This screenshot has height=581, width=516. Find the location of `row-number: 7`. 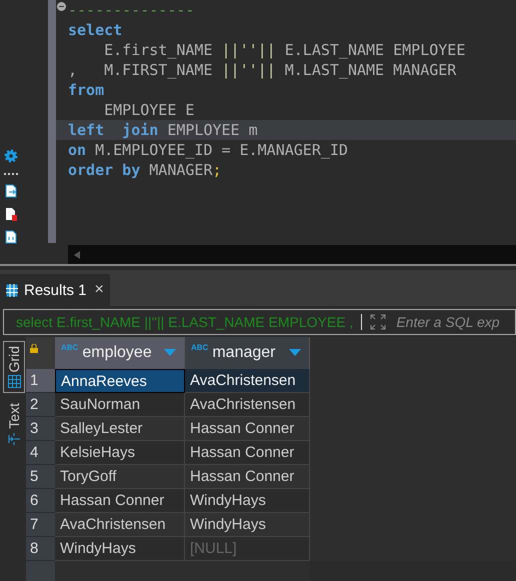

row-number: 7 is located at coordinates (40, 525).